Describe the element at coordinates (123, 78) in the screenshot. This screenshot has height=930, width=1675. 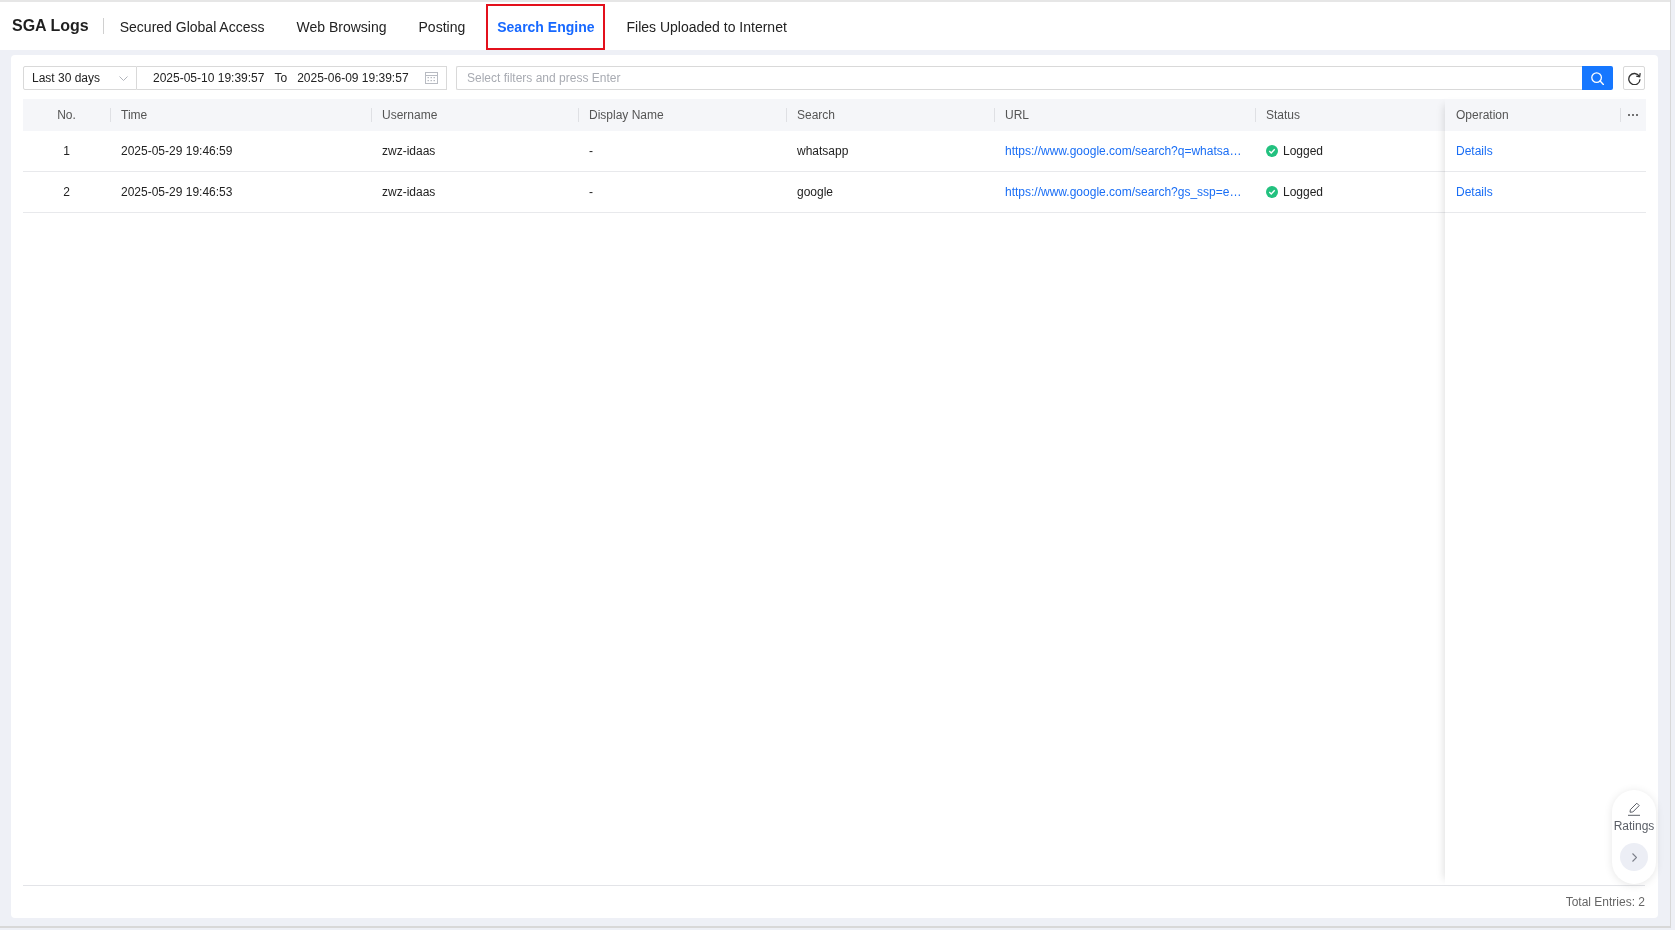
I see `chevron-down-icon` at that location.